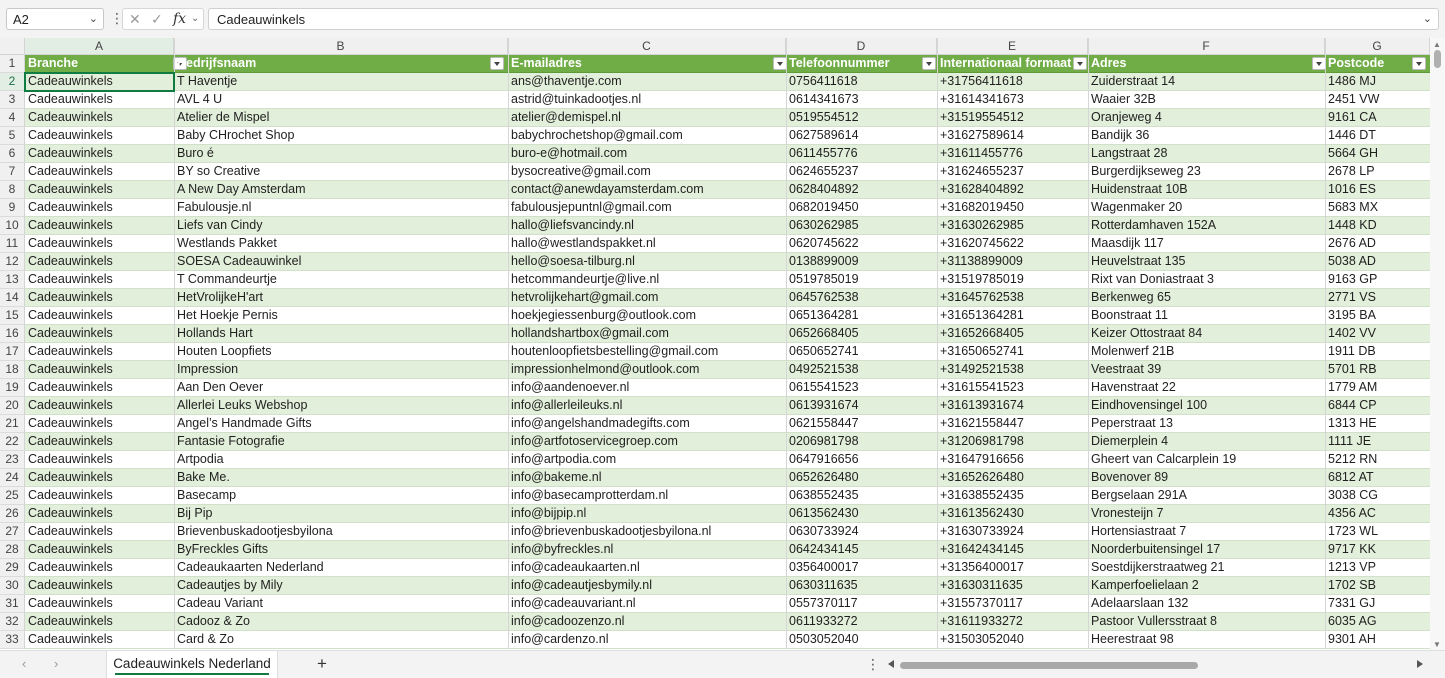 The width and height of the screenshot is (1445, 678). What do you see at coordinates (861, 316) in the screenshot?
I see `cell-telefoon: 0651364281` at bounding box center [861, 316].